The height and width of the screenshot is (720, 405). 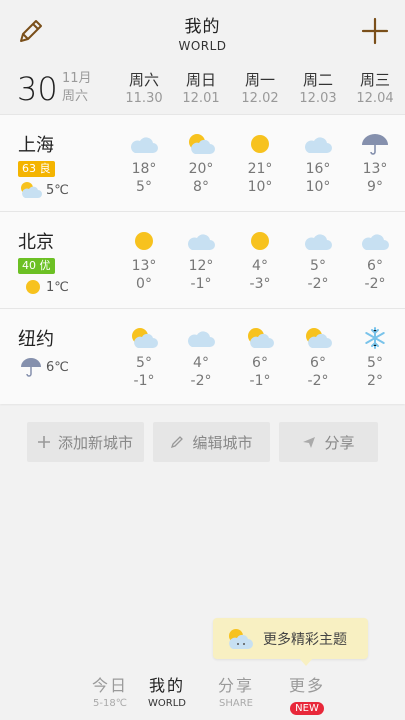 What do you see at coordinates (260, 284) in the screenshot?
I see `forecast-low: -3°` at bounding box center [260, 284].